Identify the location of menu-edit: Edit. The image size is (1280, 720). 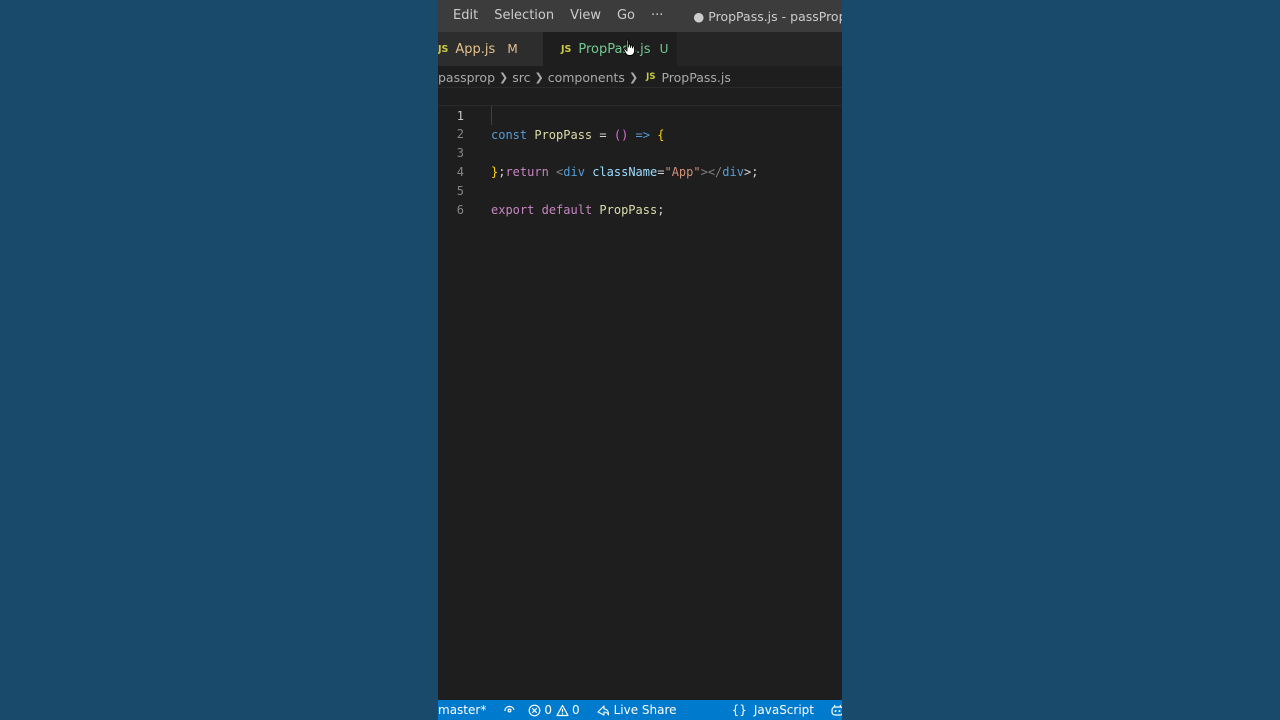
(462, 16).